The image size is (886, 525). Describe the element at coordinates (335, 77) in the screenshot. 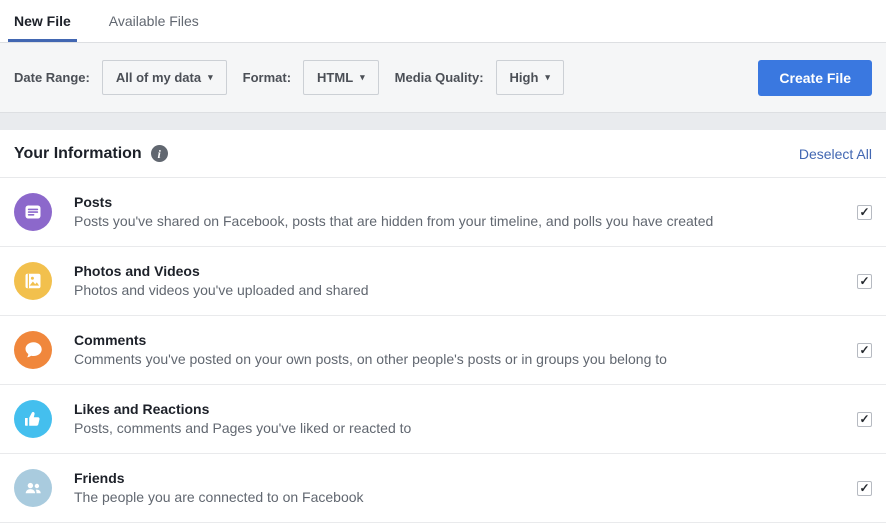

I see `format-value: HTML` at that location.